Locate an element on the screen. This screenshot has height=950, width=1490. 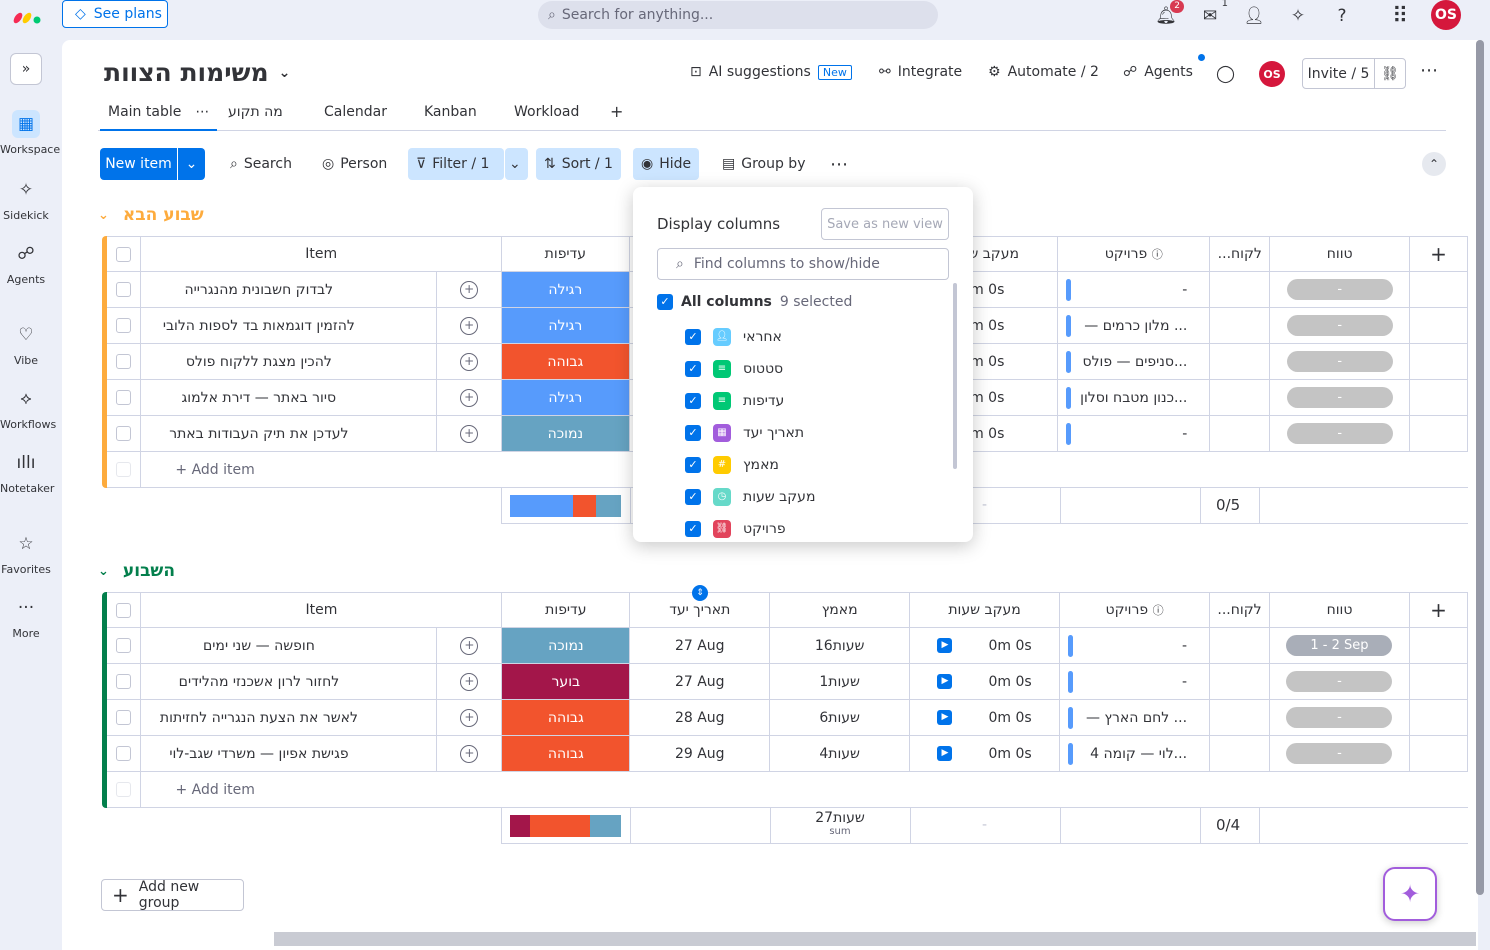
person-filter-button: ◎ Person is located at coordinates (354, 164).